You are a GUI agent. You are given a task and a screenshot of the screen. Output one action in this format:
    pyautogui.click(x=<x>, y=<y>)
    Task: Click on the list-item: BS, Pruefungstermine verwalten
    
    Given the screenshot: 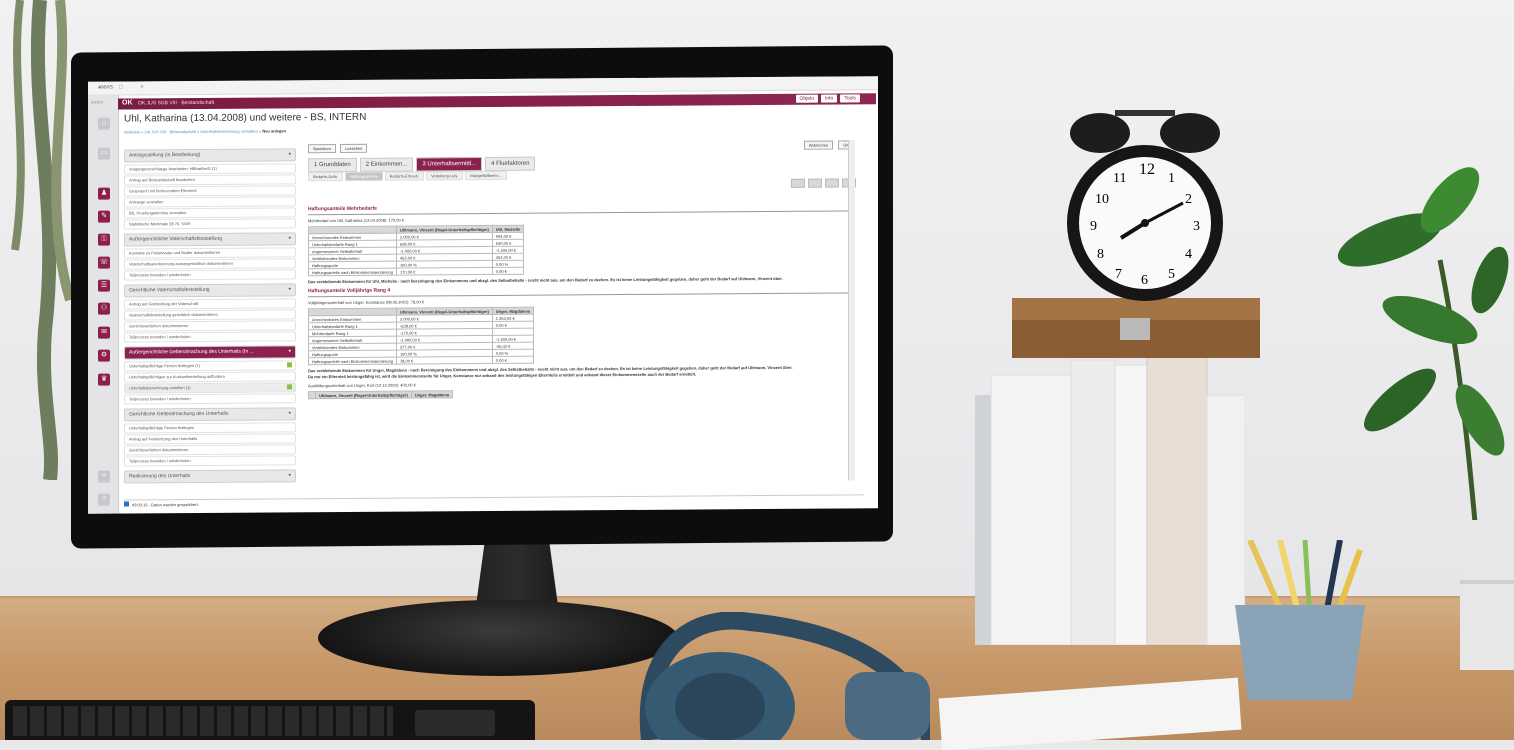 What is the action you would take?
    pyautogui.click(x=210, y=213)
    